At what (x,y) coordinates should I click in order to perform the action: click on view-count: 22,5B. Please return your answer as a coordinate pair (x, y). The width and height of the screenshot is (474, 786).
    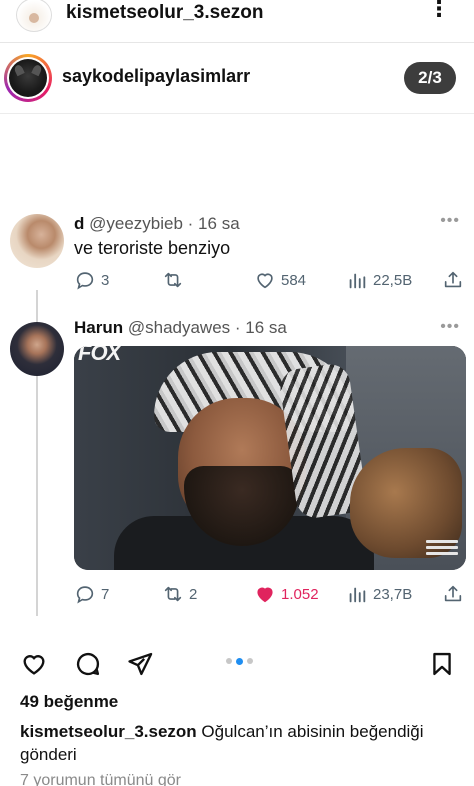
    Looking at the image, I should click on (393, 280).